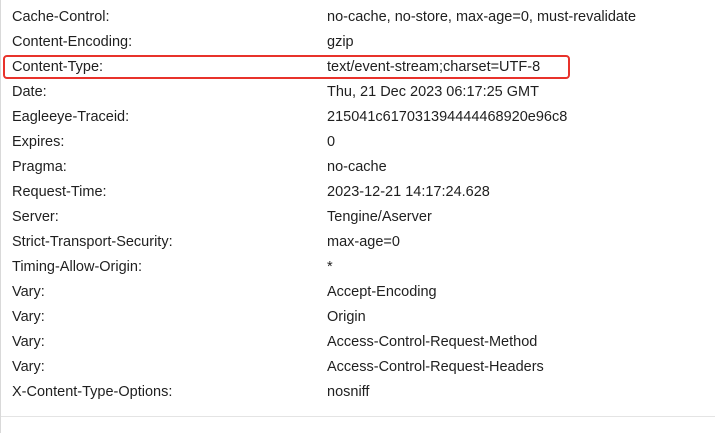  I want to click on header-name: Strict-Transport-Security:, so click(92, 242).